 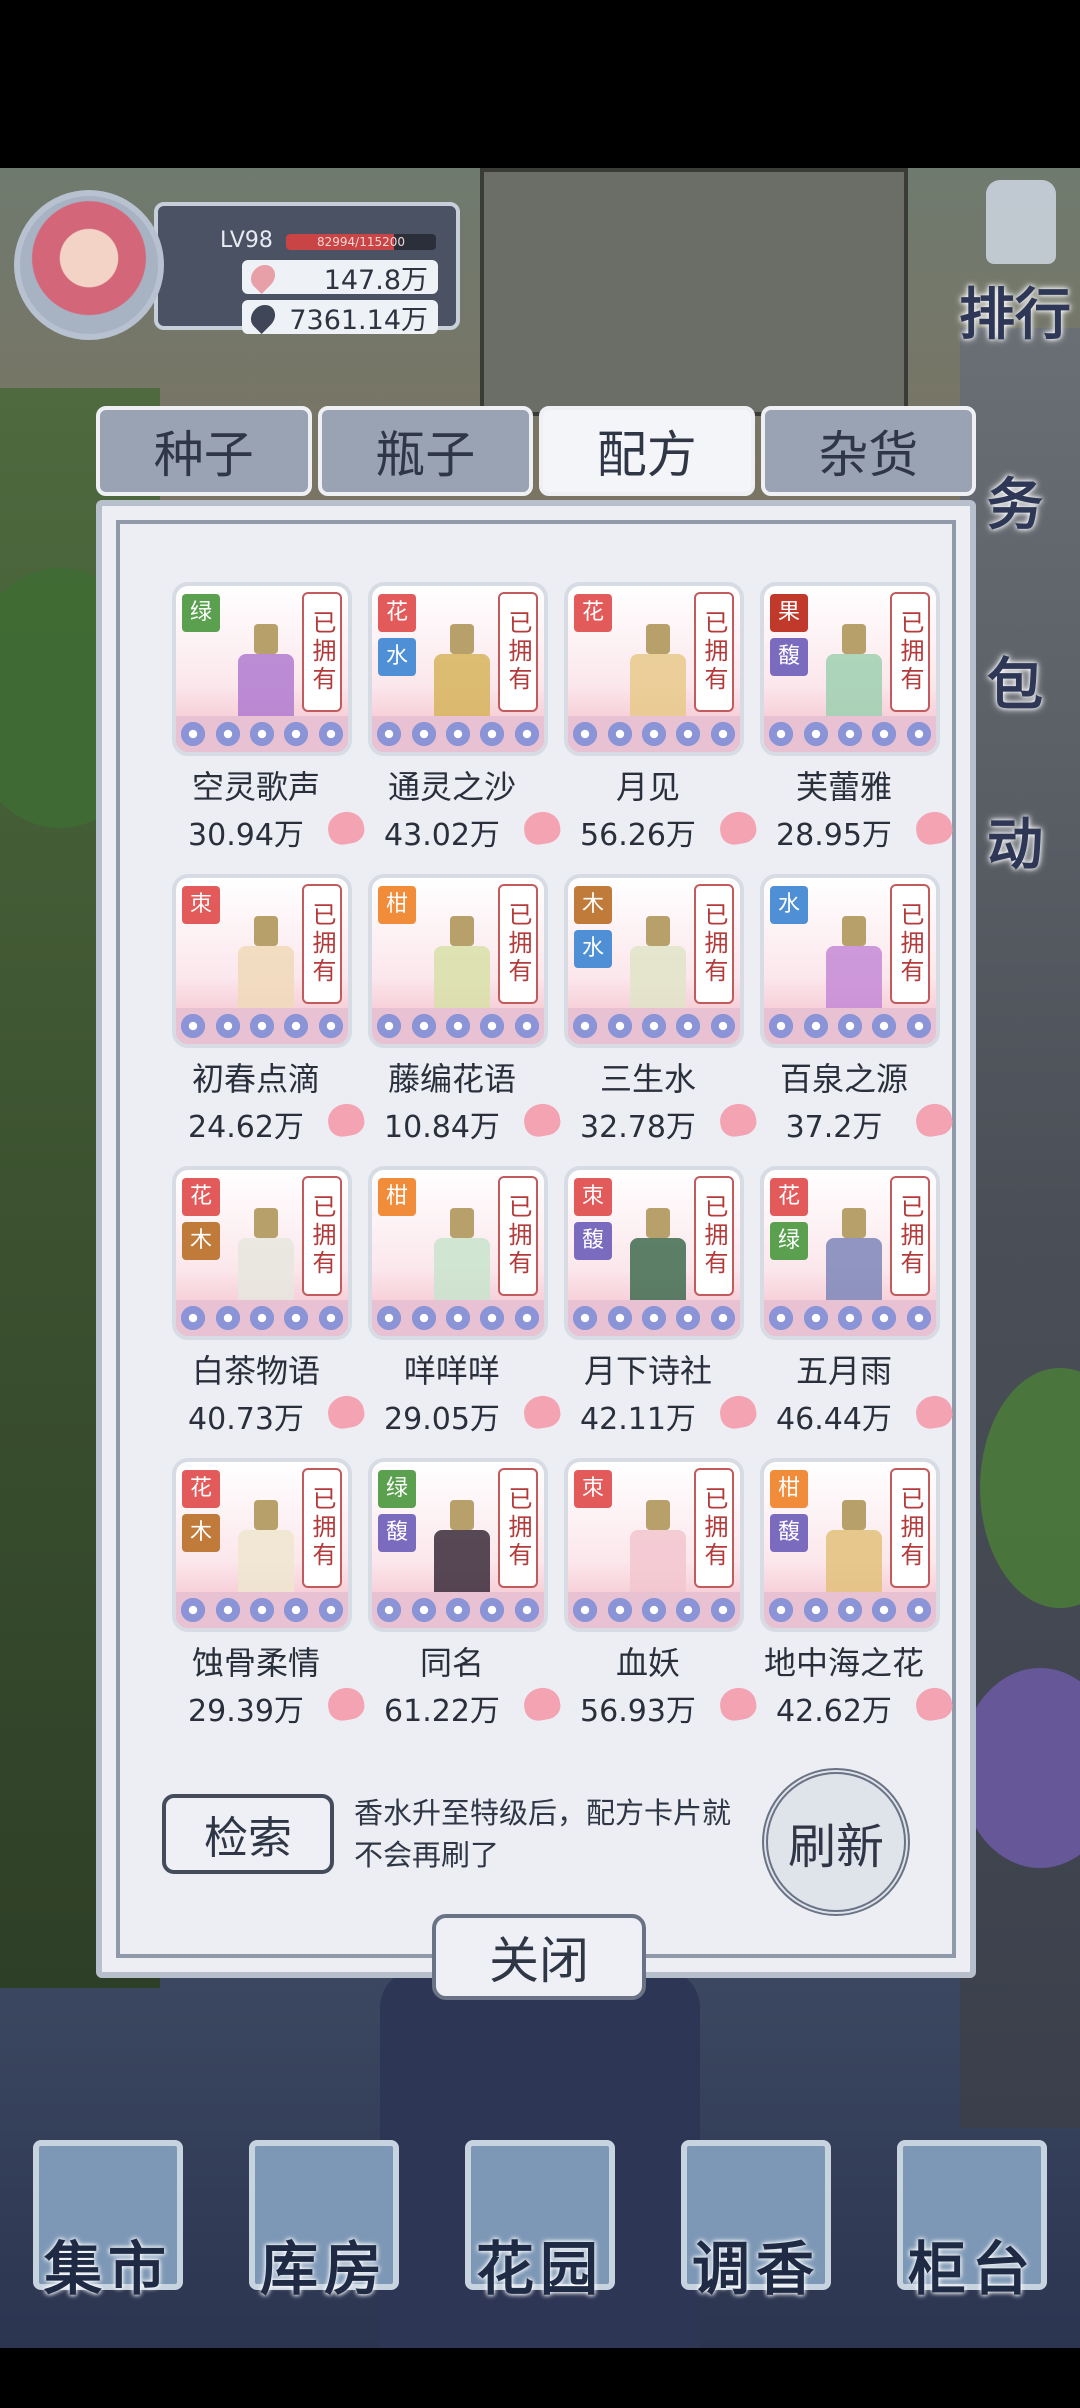 I want to click on search-button: 检索, so click(x=248, y=1834).